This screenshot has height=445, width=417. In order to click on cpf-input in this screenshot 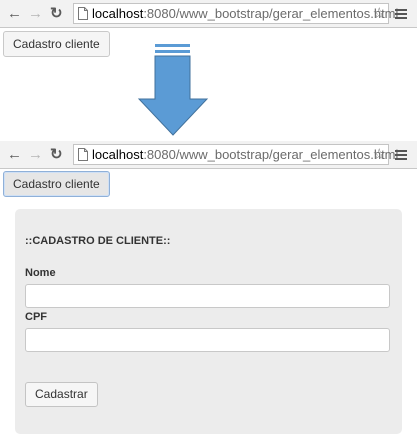, I will do `click(207, 340)`.